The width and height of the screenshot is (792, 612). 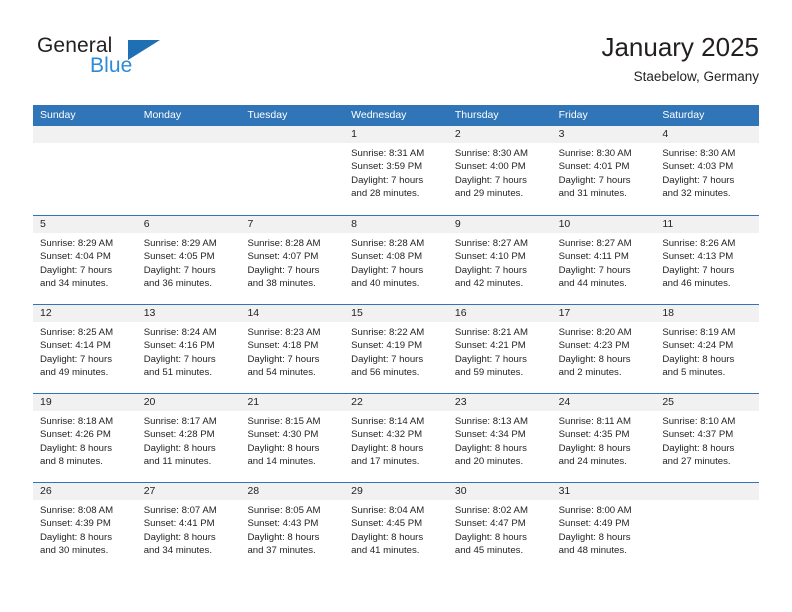 I want to click on day-detail-line: Sunset: 4:28 PM, so click(x=179, y=435).